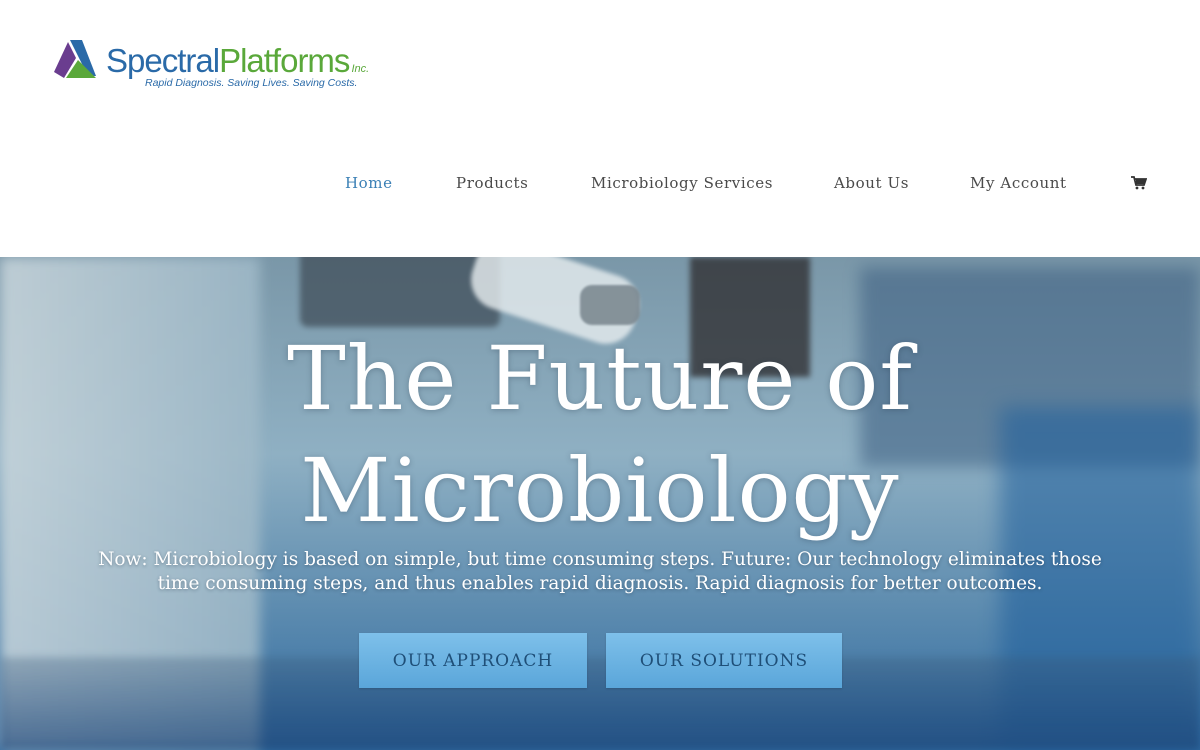 The image size is (1200, 750). Describe the element at coordinates (600, 703) in the screenshot. I see `background-bench` at that location.